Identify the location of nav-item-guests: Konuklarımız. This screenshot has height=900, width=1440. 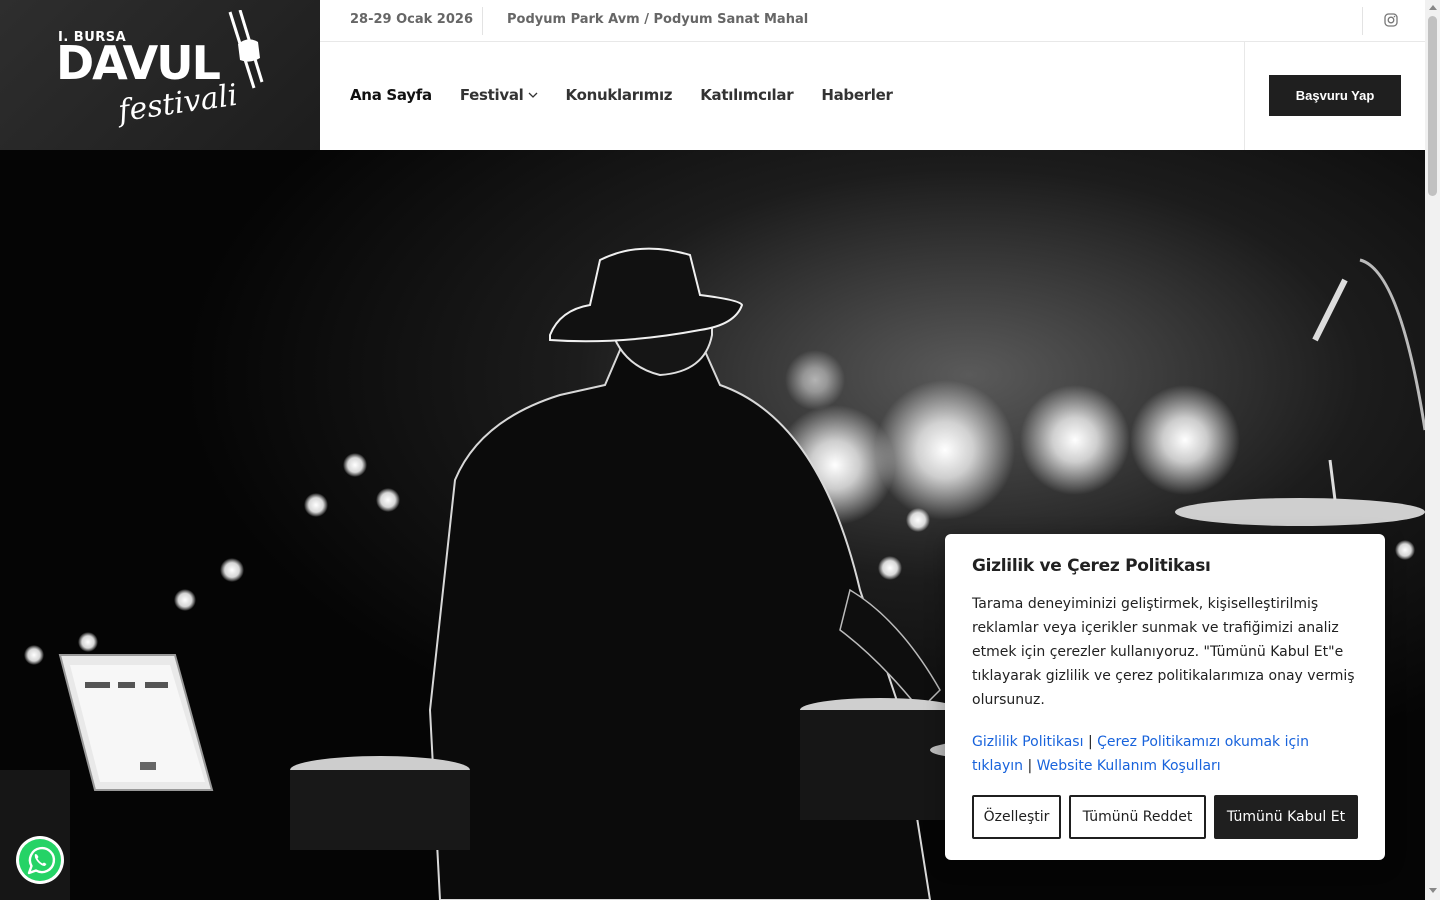
(619, 95).